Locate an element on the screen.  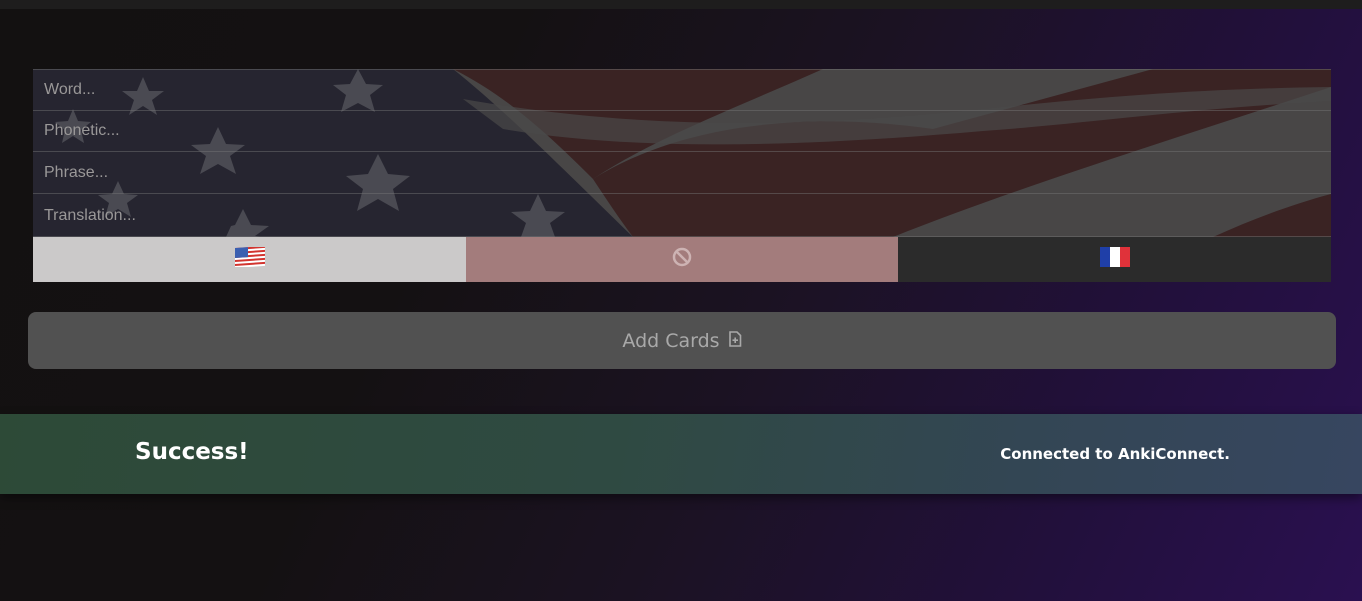
phonetic-input is located at coordinates (682, 131).